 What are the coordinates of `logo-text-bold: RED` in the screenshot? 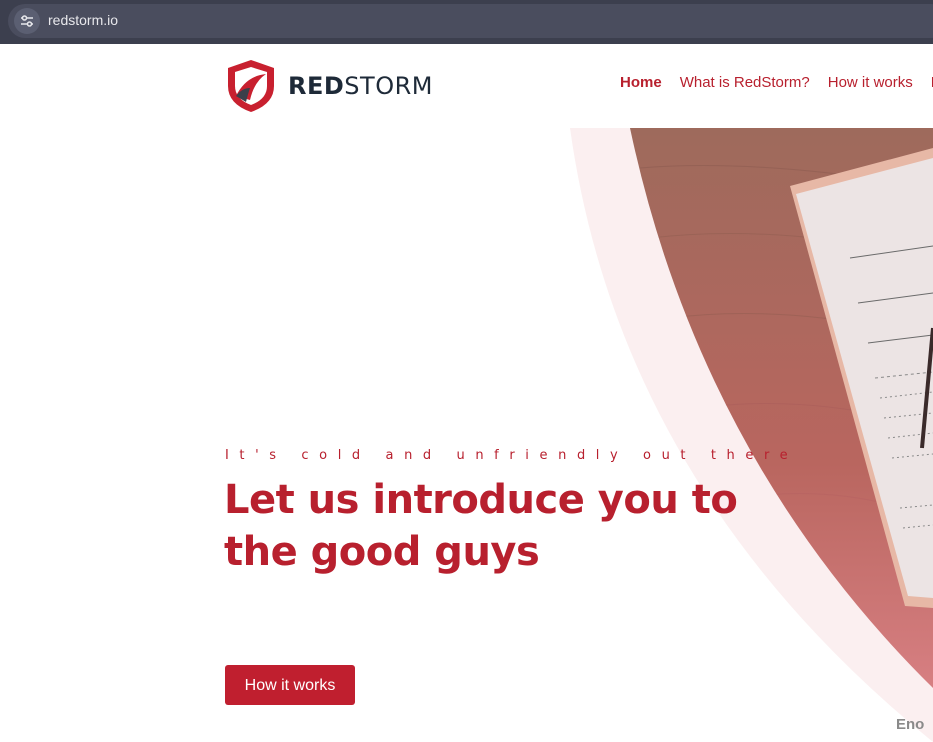 It's located at (316, 86).